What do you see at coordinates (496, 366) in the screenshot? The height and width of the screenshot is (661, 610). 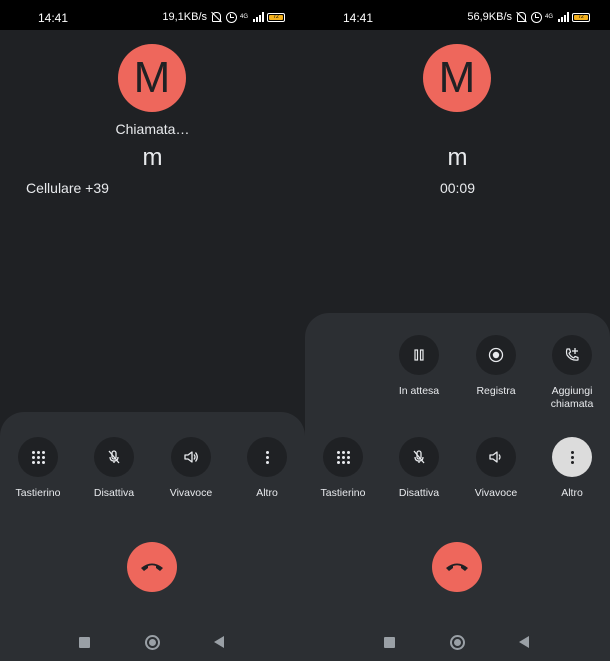 I see `record-button: Registra` at bounding box center [496, 366].